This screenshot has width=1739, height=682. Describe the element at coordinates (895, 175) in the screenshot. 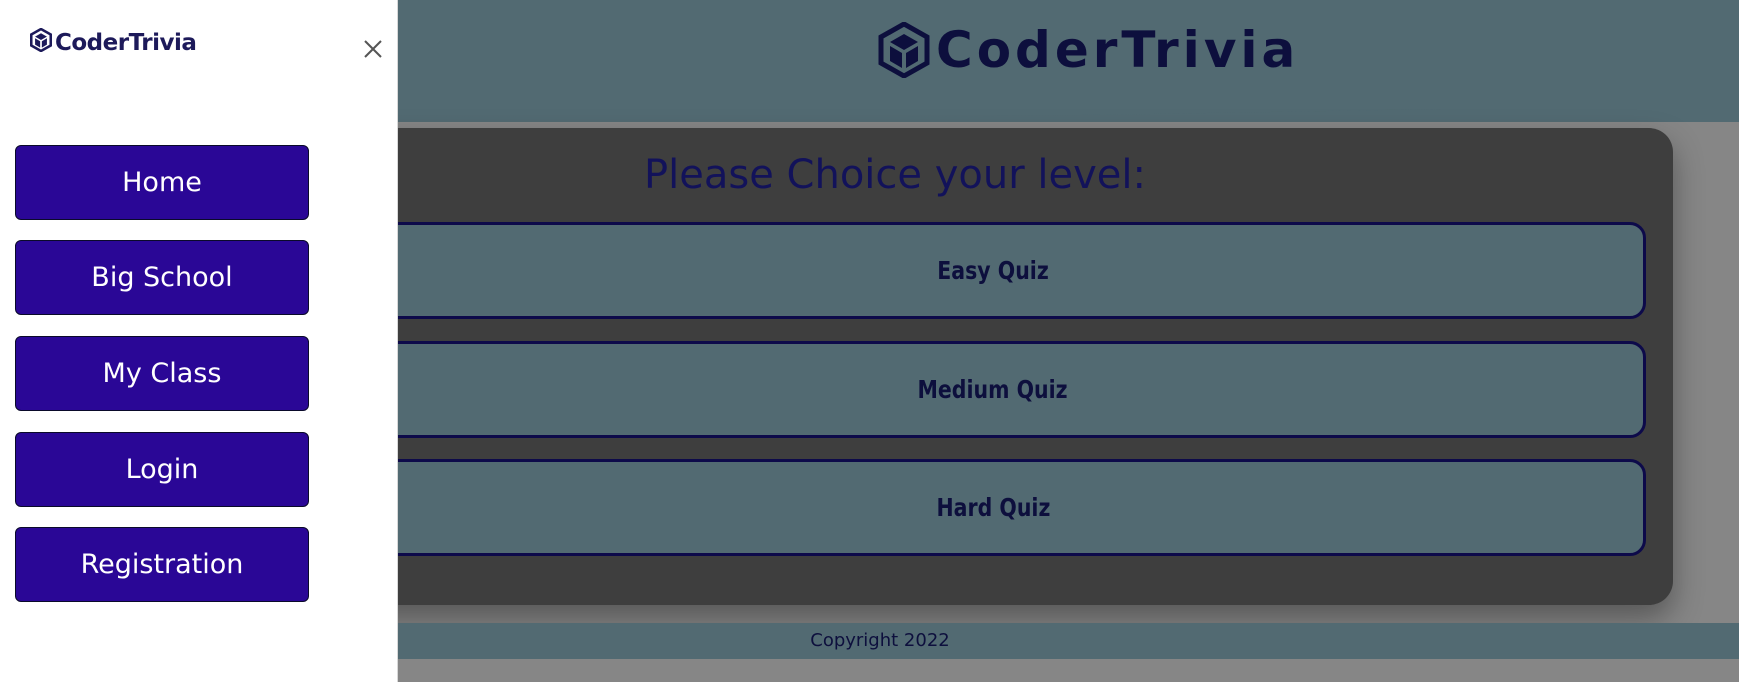

I see `quiz-prompt: Please Choice your level:` at that location.